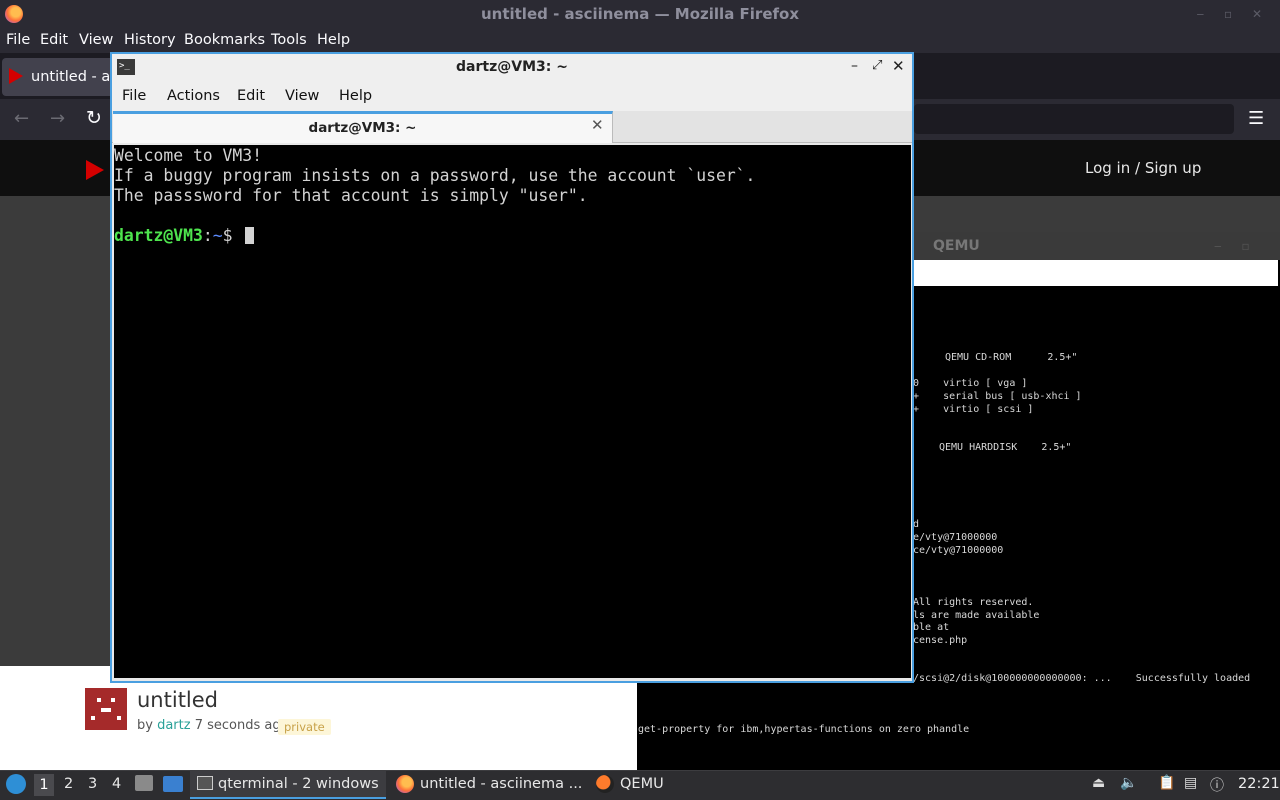  Describe the element at coordinates (188, 155) in the screenshot. I see `terminal-line: Welcome to VM3!` at that location.